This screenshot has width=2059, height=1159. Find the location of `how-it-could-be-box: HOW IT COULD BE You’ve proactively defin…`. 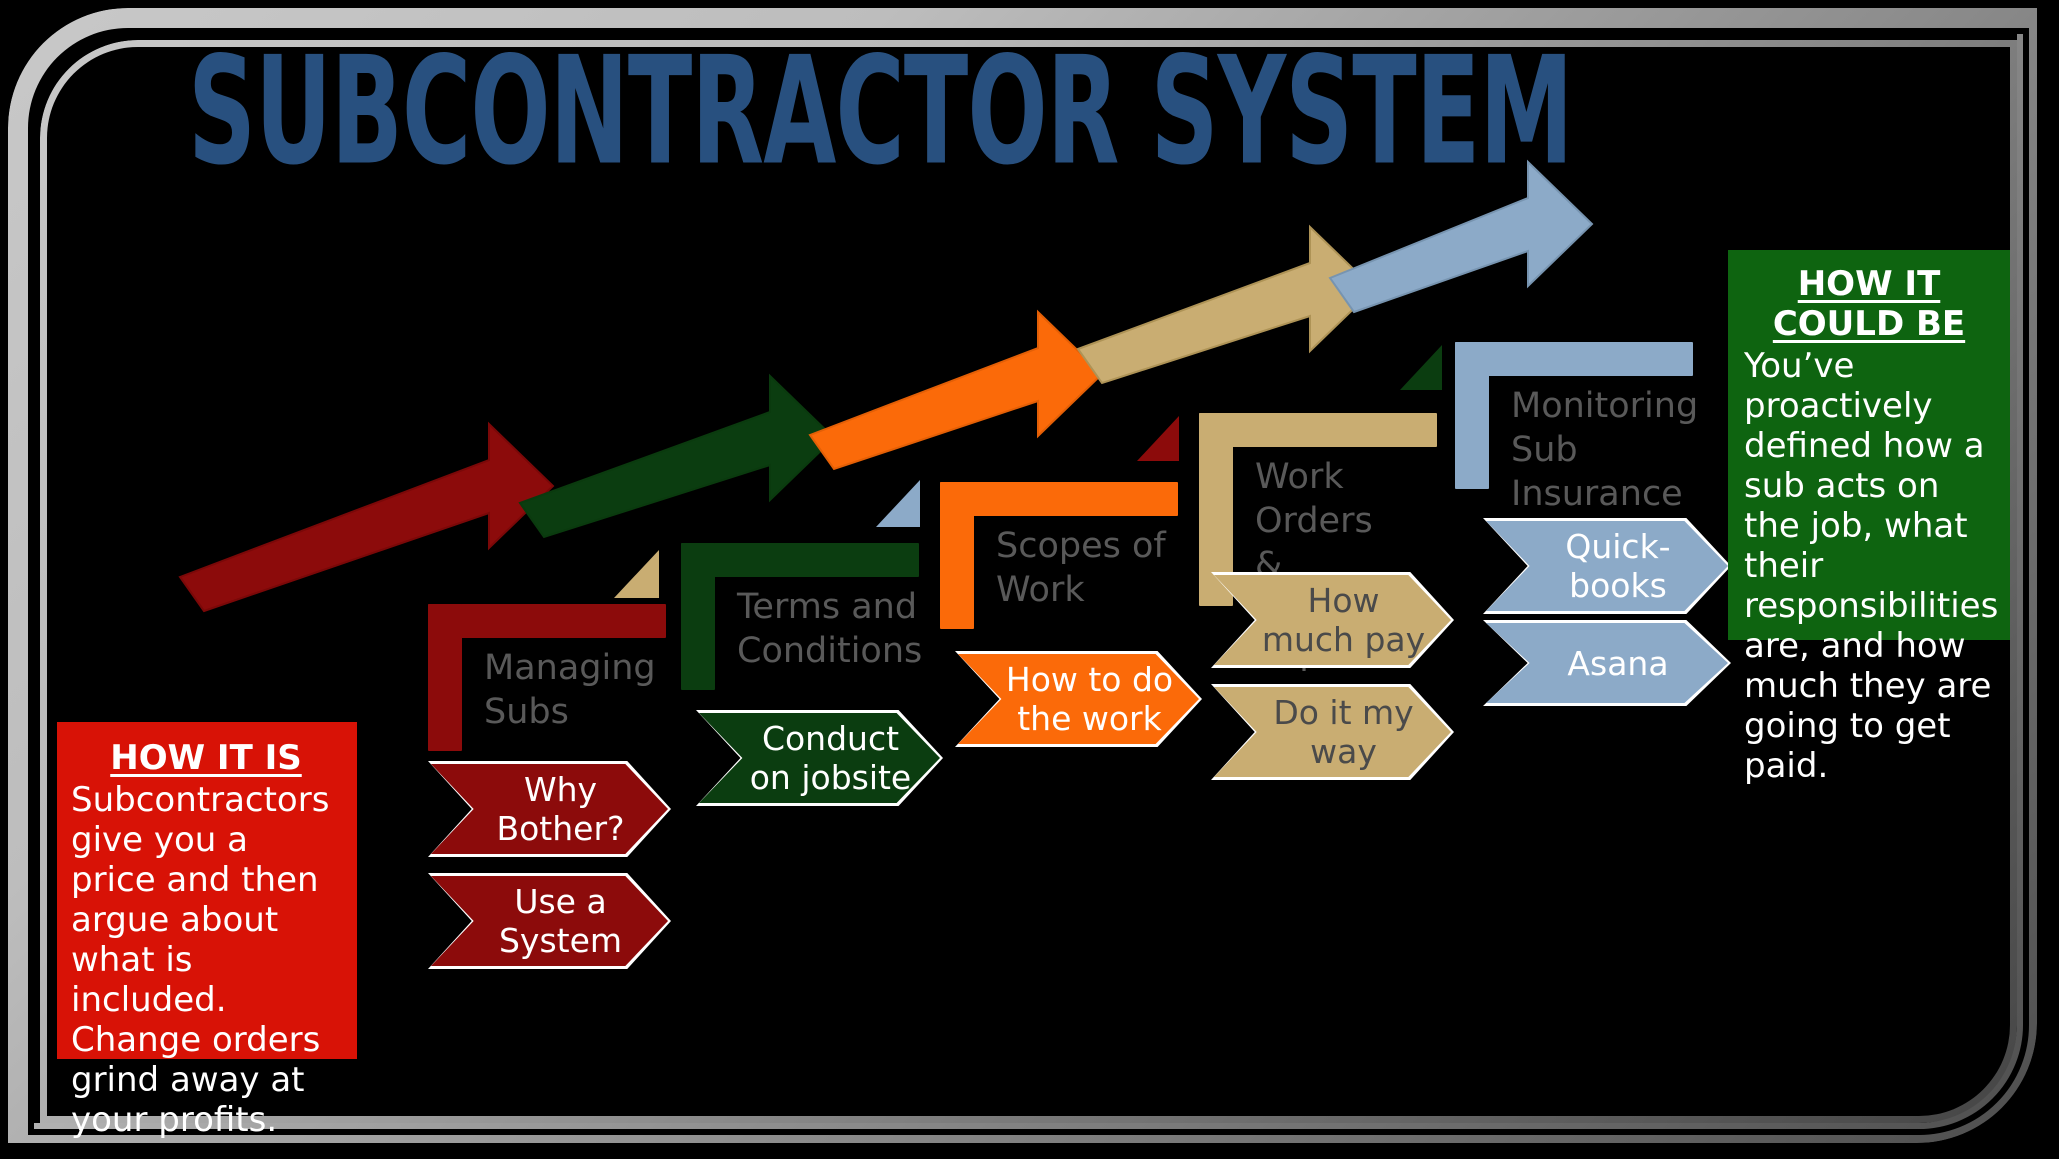

how-it-could-be-box: HOW IT COULD BE You’ve proactively defin… is located at coordinates (1869, 518).